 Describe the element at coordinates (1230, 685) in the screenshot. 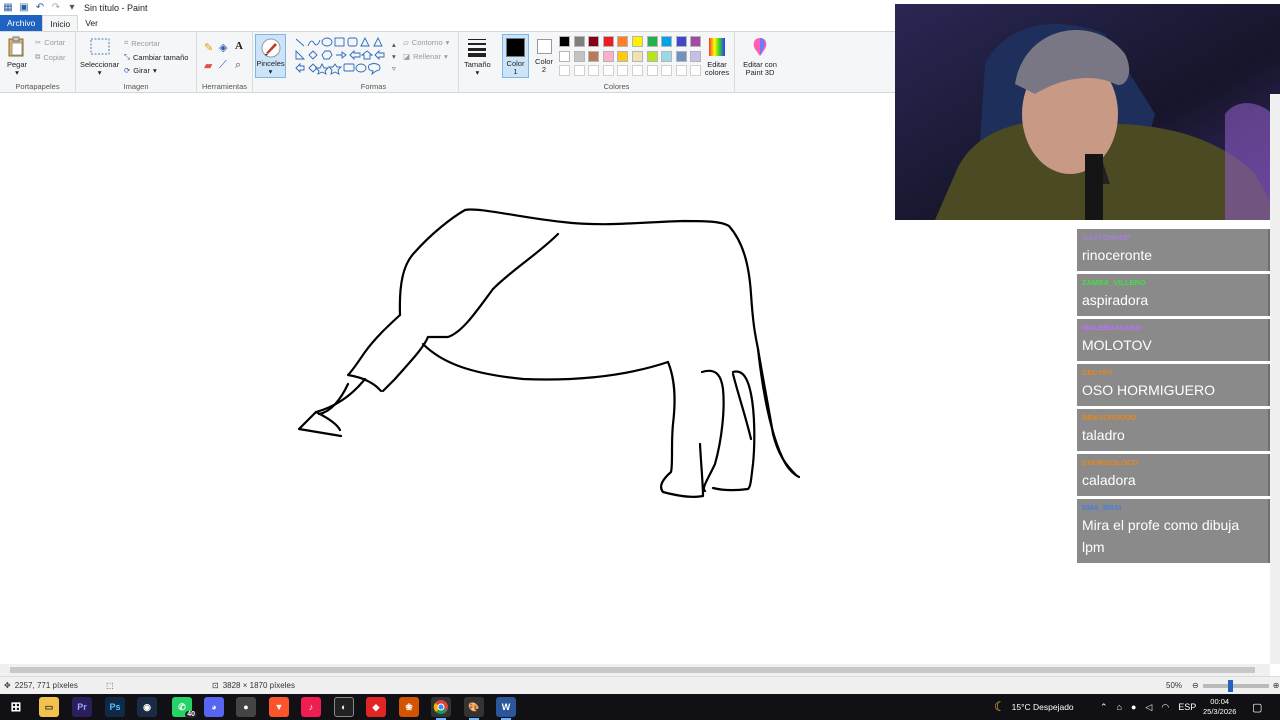

I see `zoom-slider-thumb` at that location.